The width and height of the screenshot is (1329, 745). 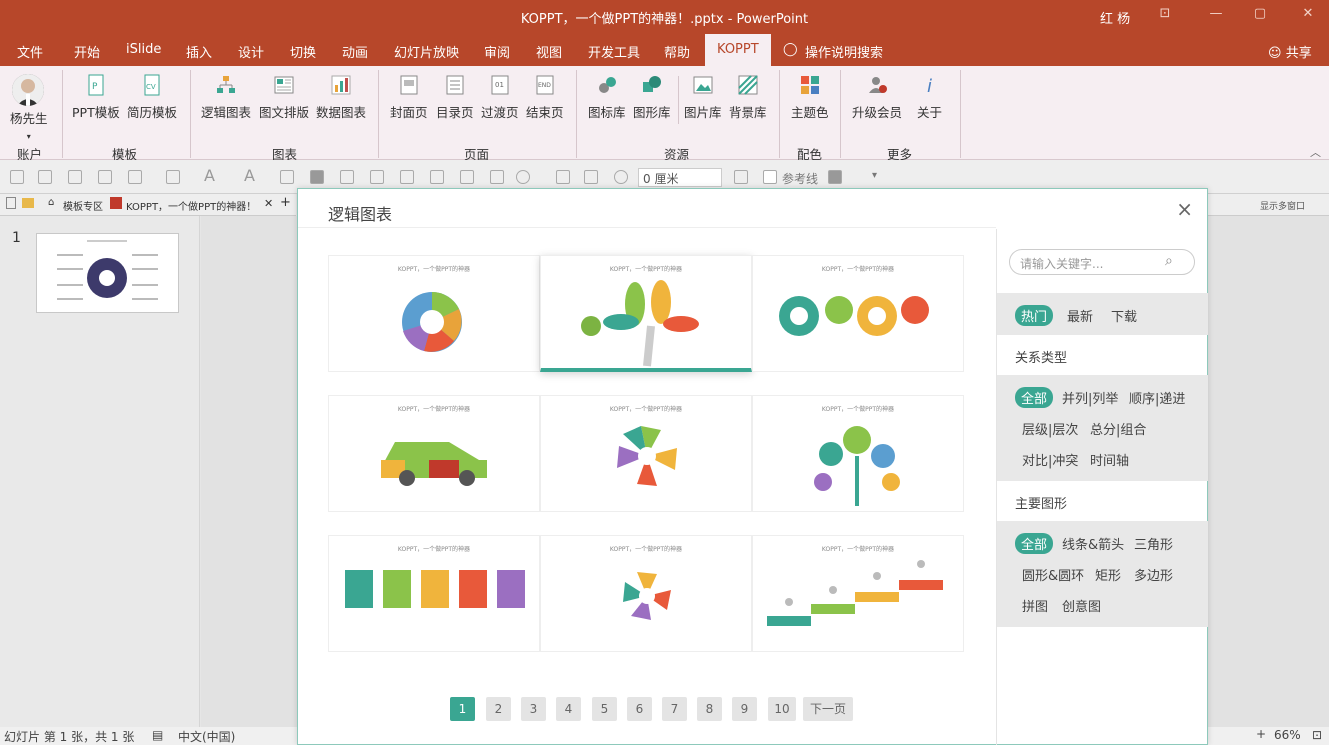 What do you see at coordinates (614, 51) in the screenshot?
I see `menu-developer: 开发工具` at bounding box center [614, 51].